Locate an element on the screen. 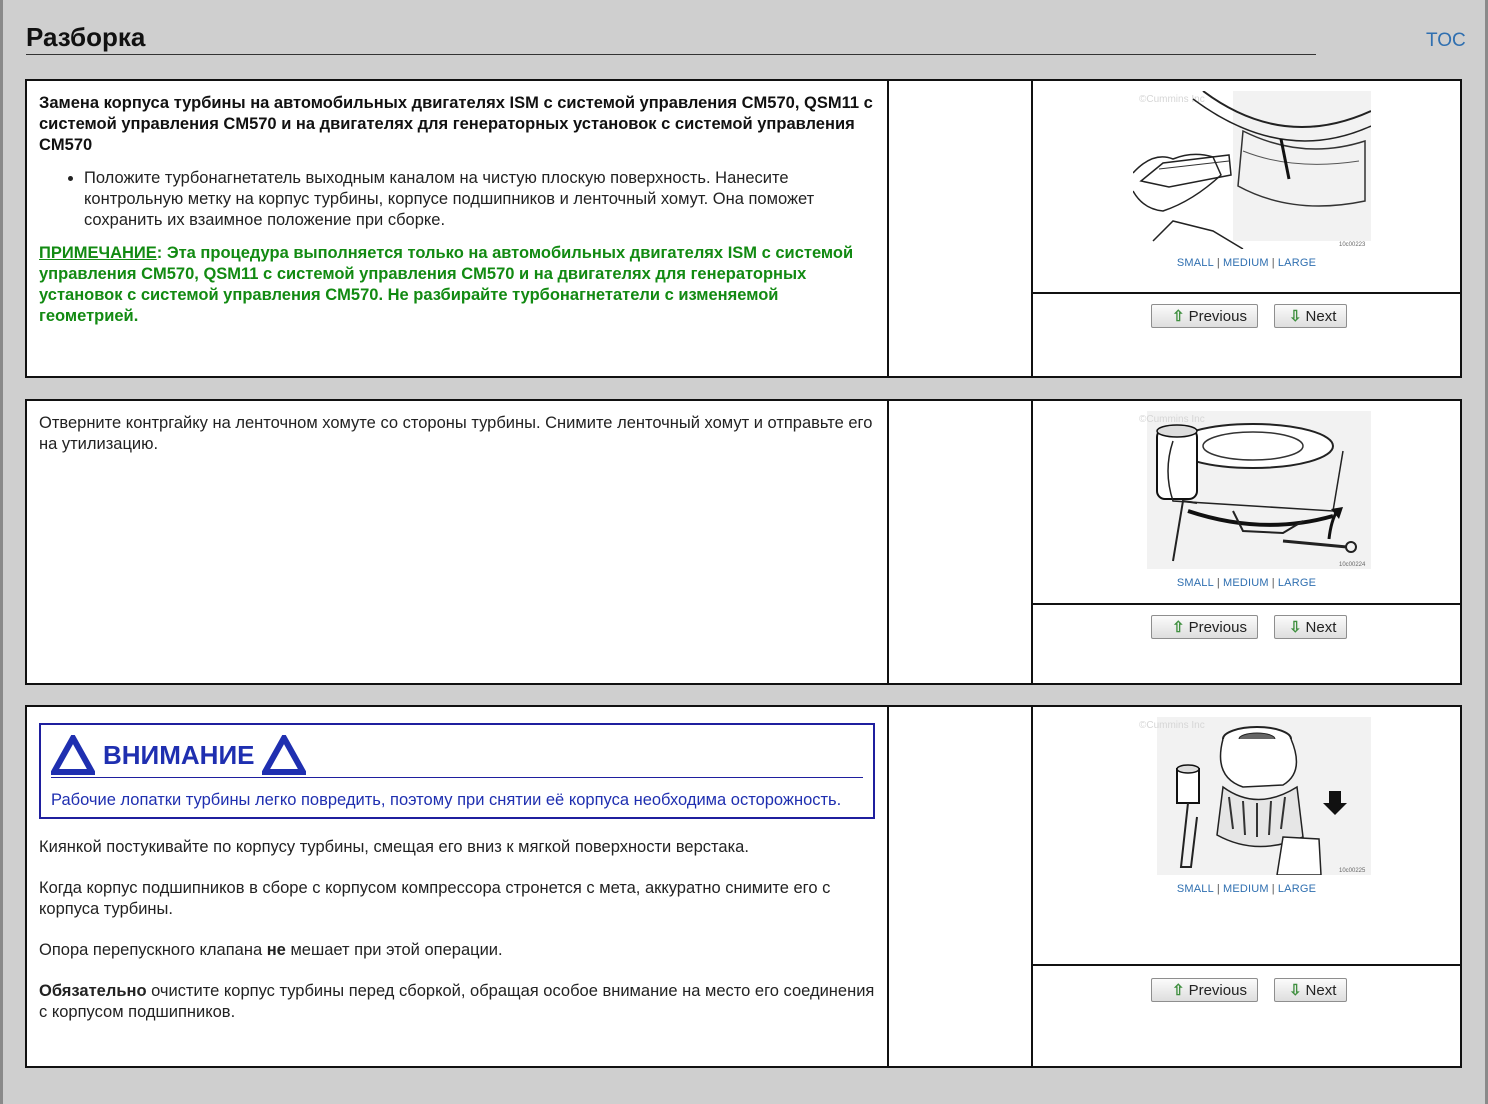 The image size is (1488, 1104). caution-title: ВНИМАНИЕ is located at coordinates (179, 754).